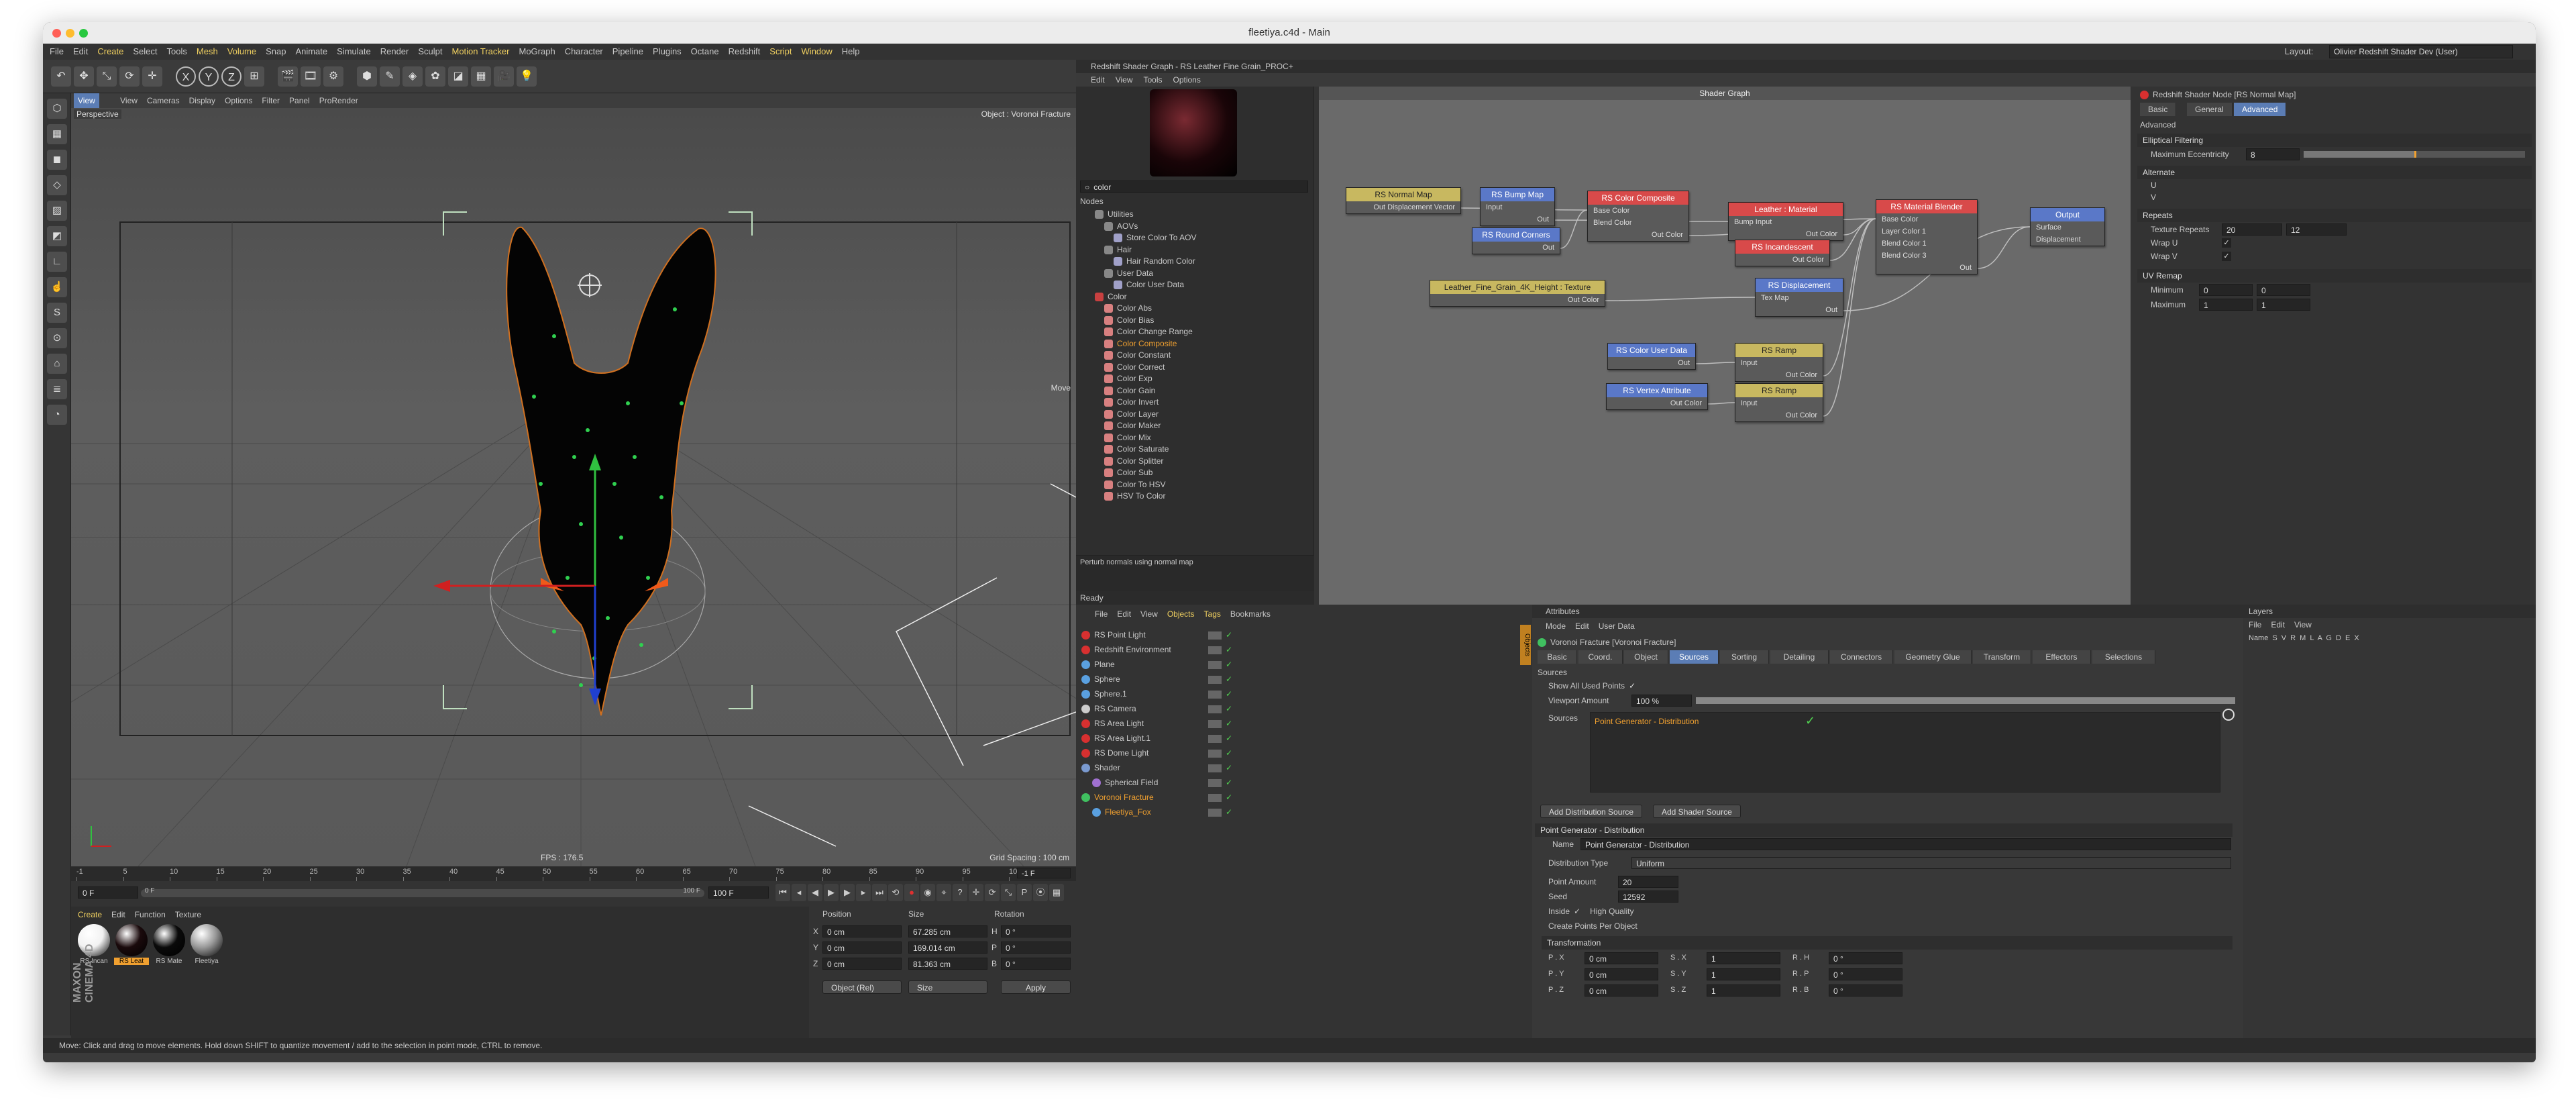 The image size is (2576, 1118). What do you see at coordinates (254, 76) in the screenshot?
I see `coordinate-icon: ⊞` at bounding box center [254, 76].